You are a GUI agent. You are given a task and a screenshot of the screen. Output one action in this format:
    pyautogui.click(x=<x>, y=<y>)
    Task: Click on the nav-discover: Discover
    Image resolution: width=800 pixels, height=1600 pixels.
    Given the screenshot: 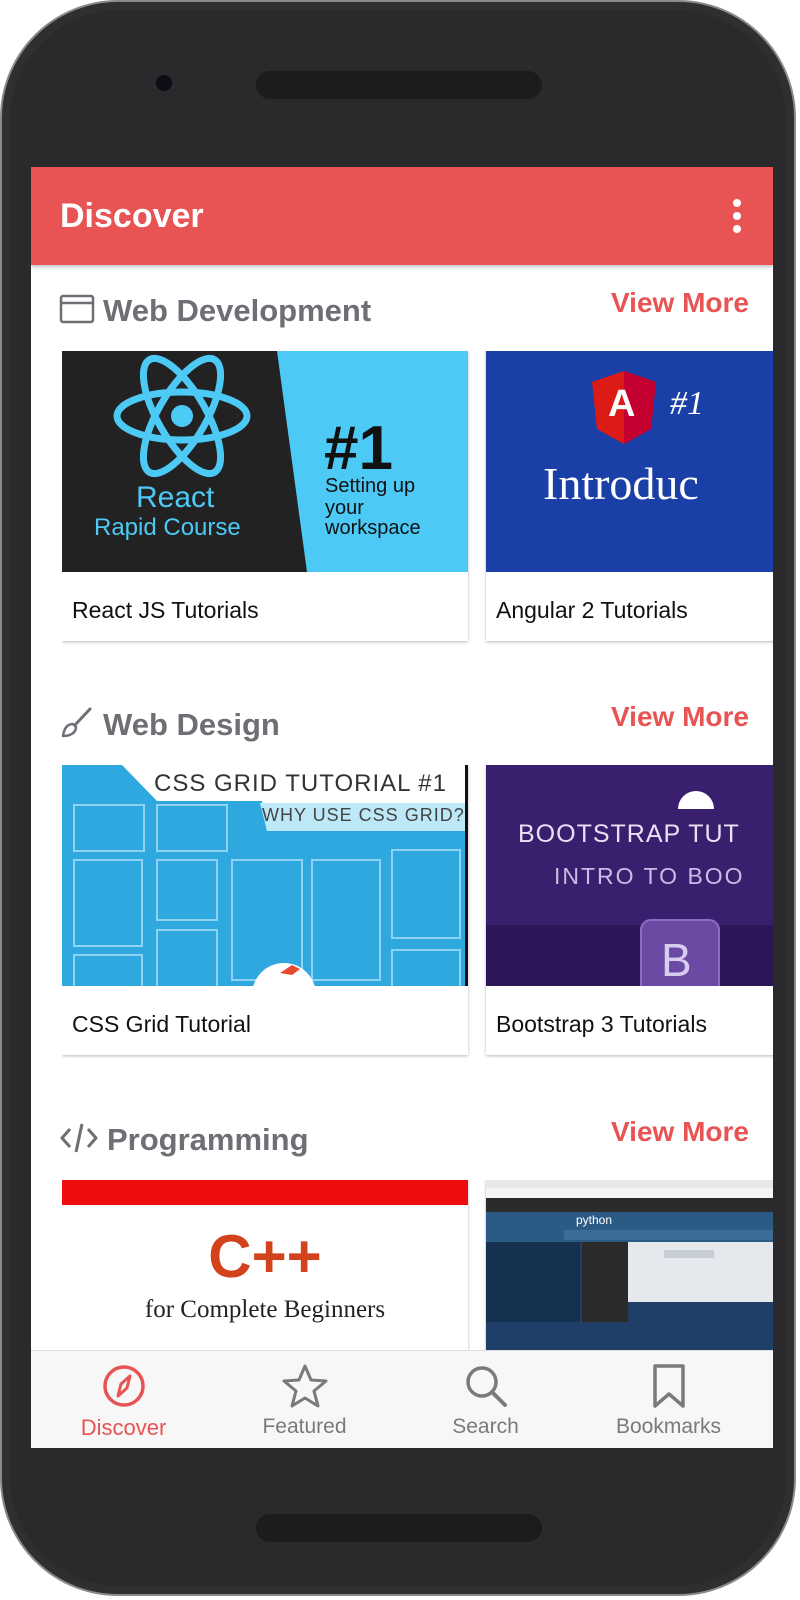 What is the action you would take?
    pyautogui.click(x=123, y=1399)
    